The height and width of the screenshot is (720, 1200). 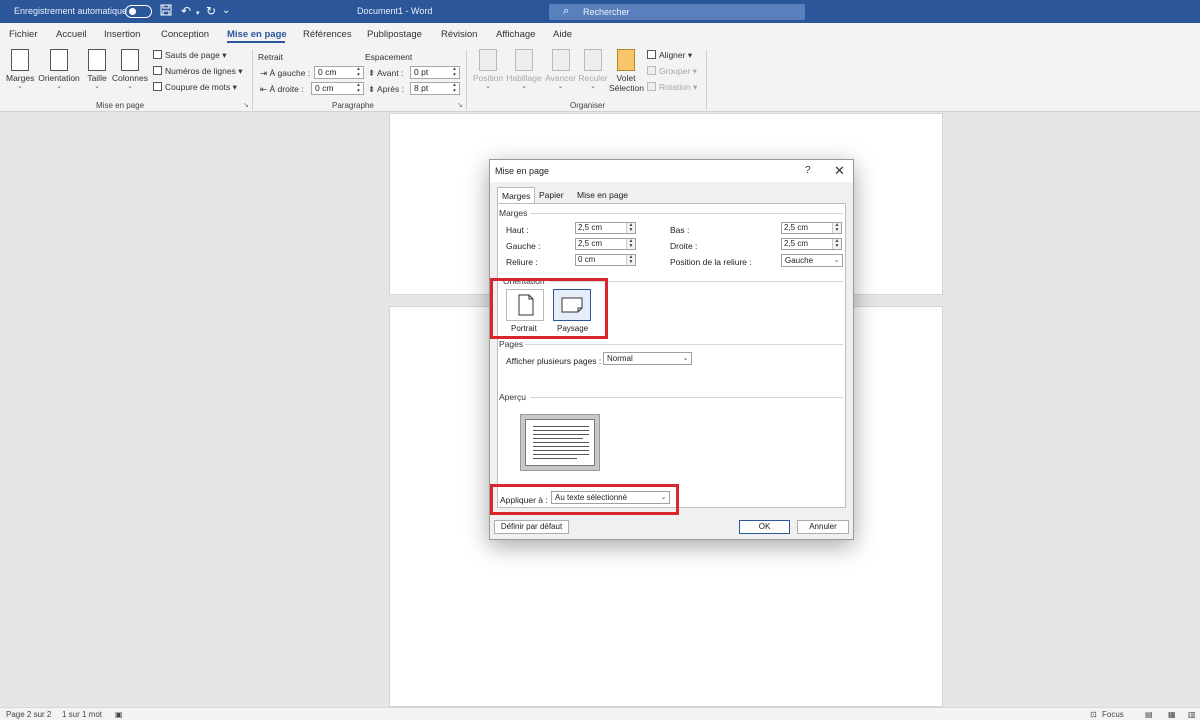 What do you see at coordinates (198, 87) in the screenshot?
I see `coupure-de-mots-label: Coupure de mots` at bounding box center [198, 87].